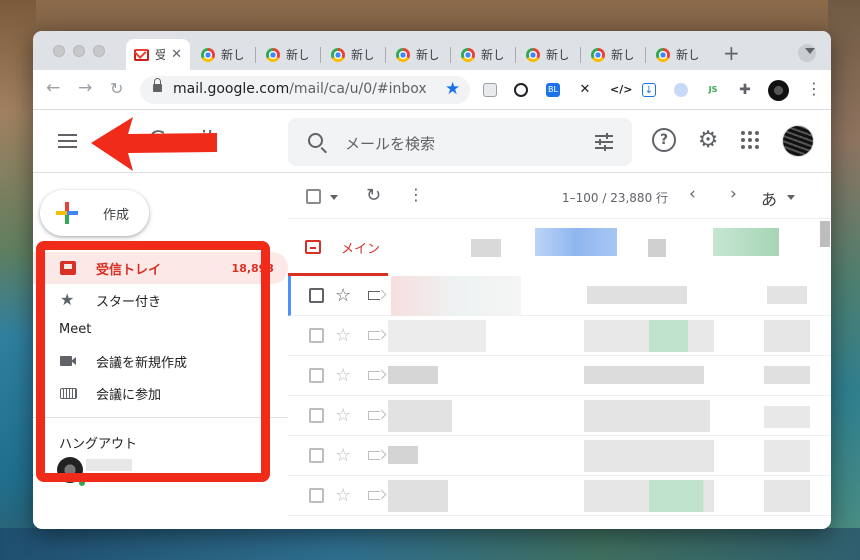 Image resolution: width=860 pixels, height=560 pixels. I want to click on mail-toolbar: ↻ ⋮ 1–100 / 23,880 行 ‹ › あ, so click(559, 196).